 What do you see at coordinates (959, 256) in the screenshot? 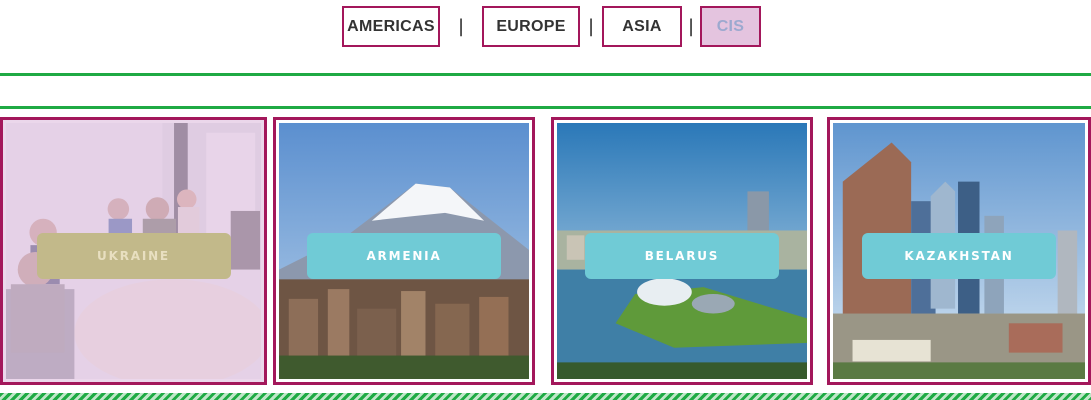
I see `country-button-kazakhstan: KAZAKHSTAN` at bounding box center [959, 256].